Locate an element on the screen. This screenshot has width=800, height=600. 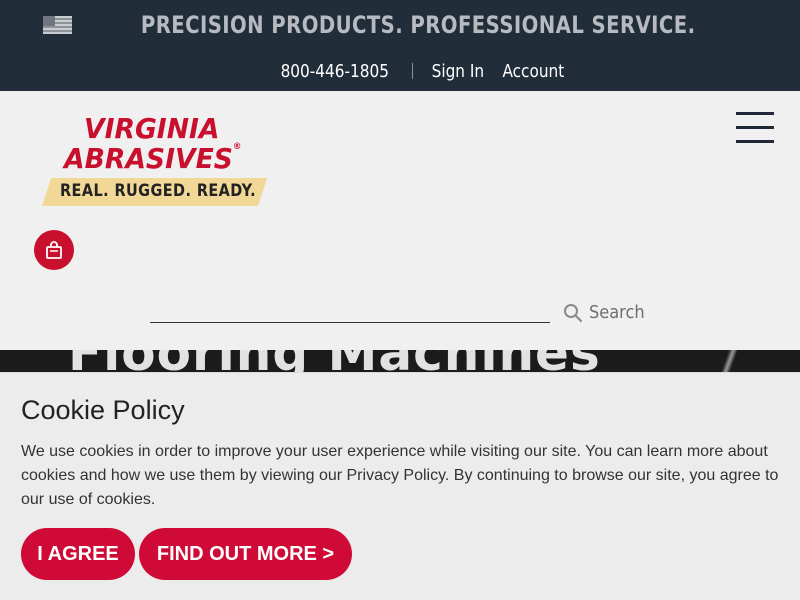
shopping-bag-icon is located at coordinates (54, 250).